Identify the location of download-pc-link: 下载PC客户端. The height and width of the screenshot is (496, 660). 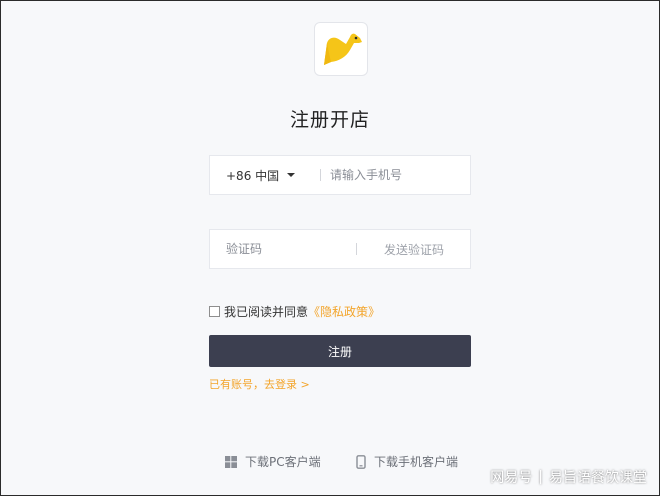
(273, 461).